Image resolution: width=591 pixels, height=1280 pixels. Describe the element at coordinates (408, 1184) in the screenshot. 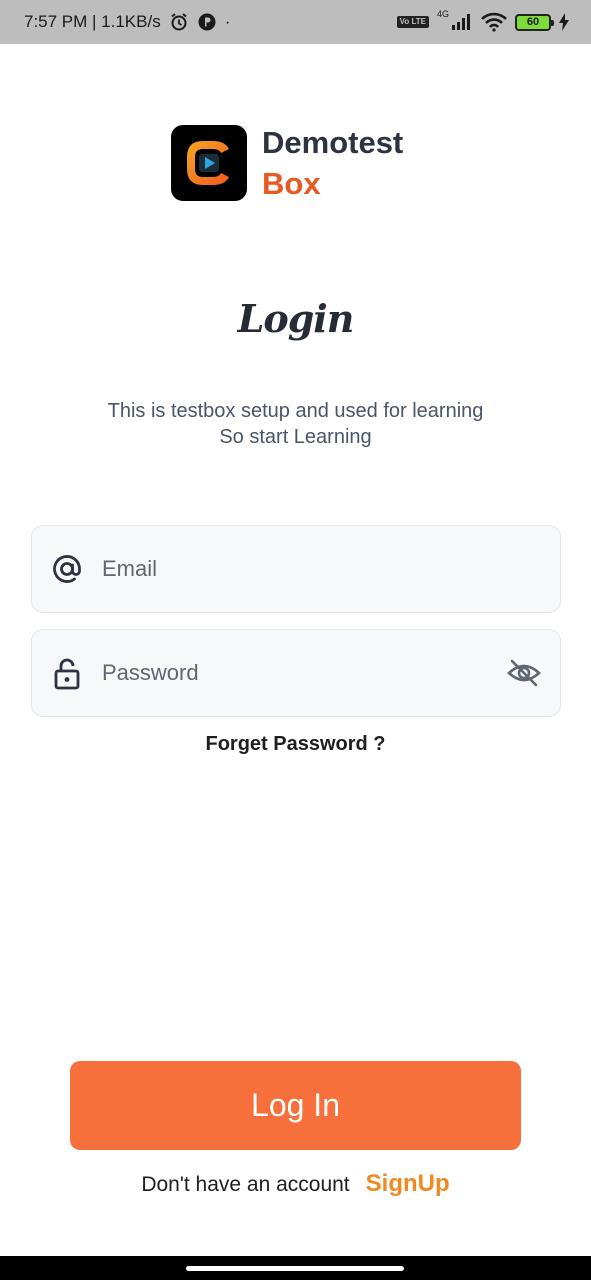

I see `signup-link: SignUp` at that location.